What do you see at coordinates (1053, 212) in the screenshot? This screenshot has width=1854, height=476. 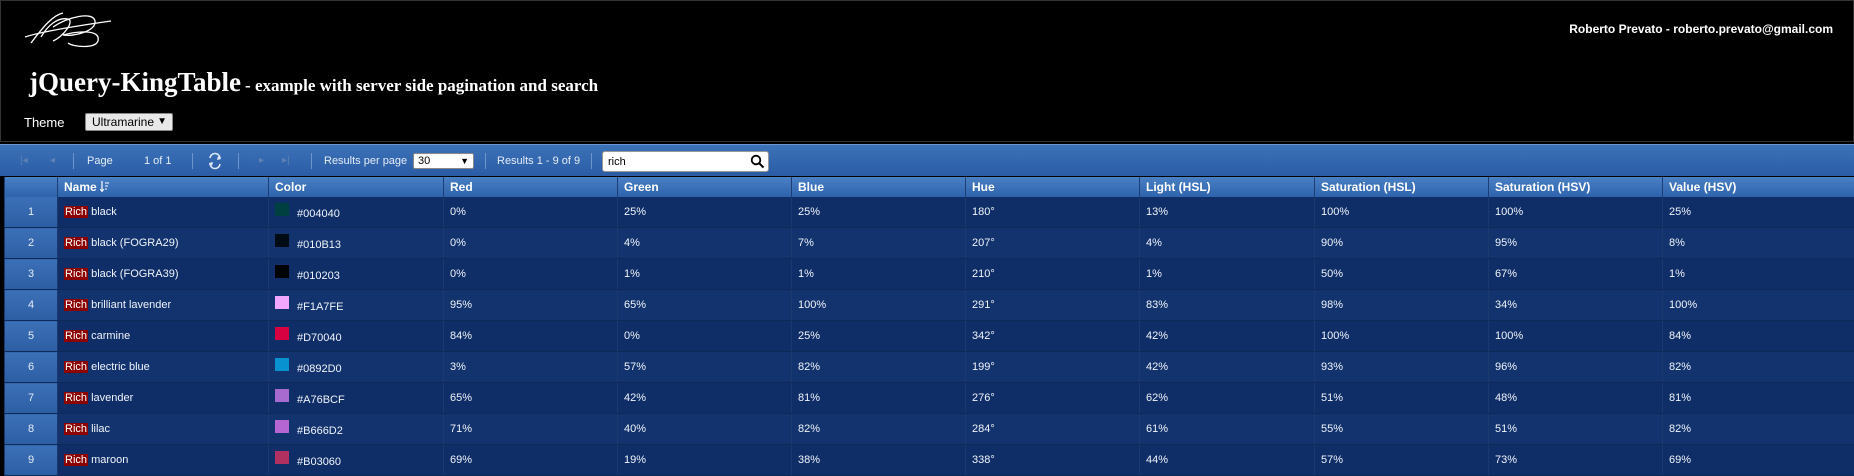 I see `value-cell-hue: 180°` at bounding box center [1053, 212].